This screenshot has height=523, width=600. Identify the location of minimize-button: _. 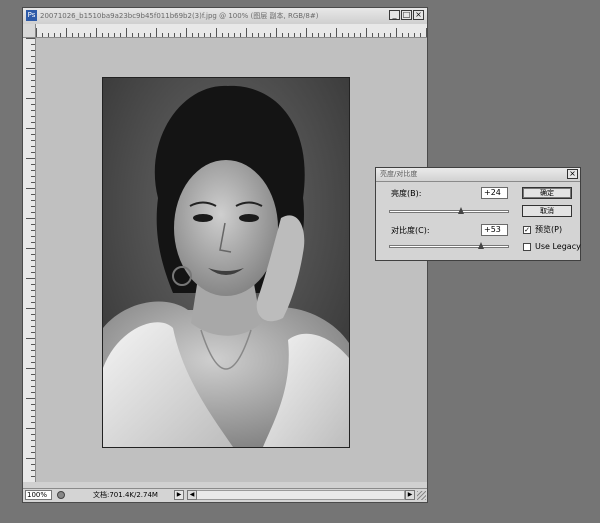
(394, 15).